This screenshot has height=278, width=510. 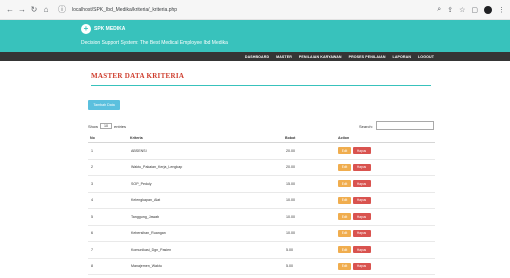 I want to click on forward-icon: →, so click(x=22, y=9).